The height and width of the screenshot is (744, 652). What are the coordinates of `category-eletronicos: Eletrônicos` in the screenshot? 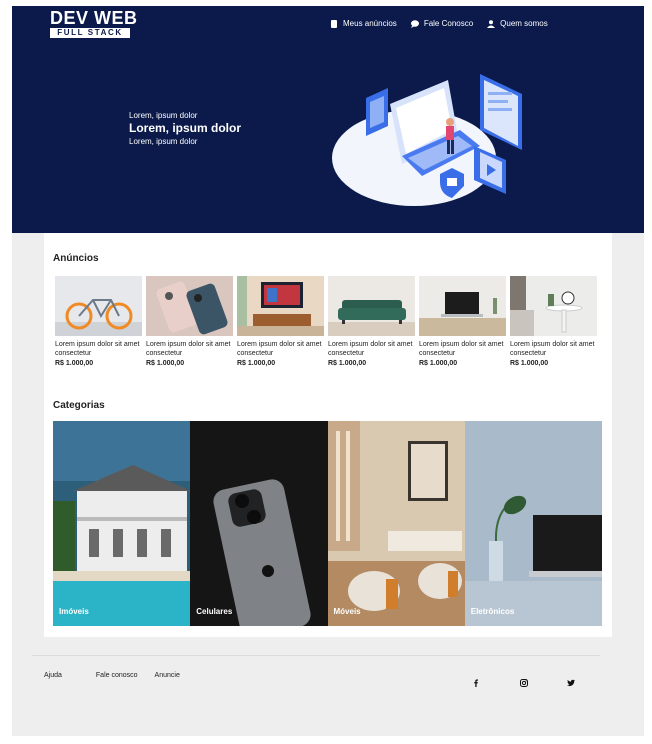 It's located at (533, 523).